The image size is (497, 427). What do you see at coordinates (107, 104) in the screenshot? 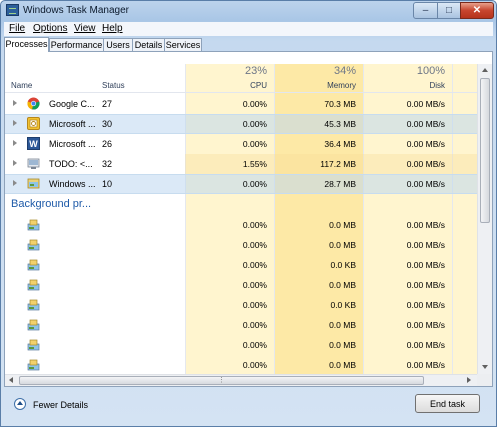
I see `process-status: 27` at bounding box center [107, 104].